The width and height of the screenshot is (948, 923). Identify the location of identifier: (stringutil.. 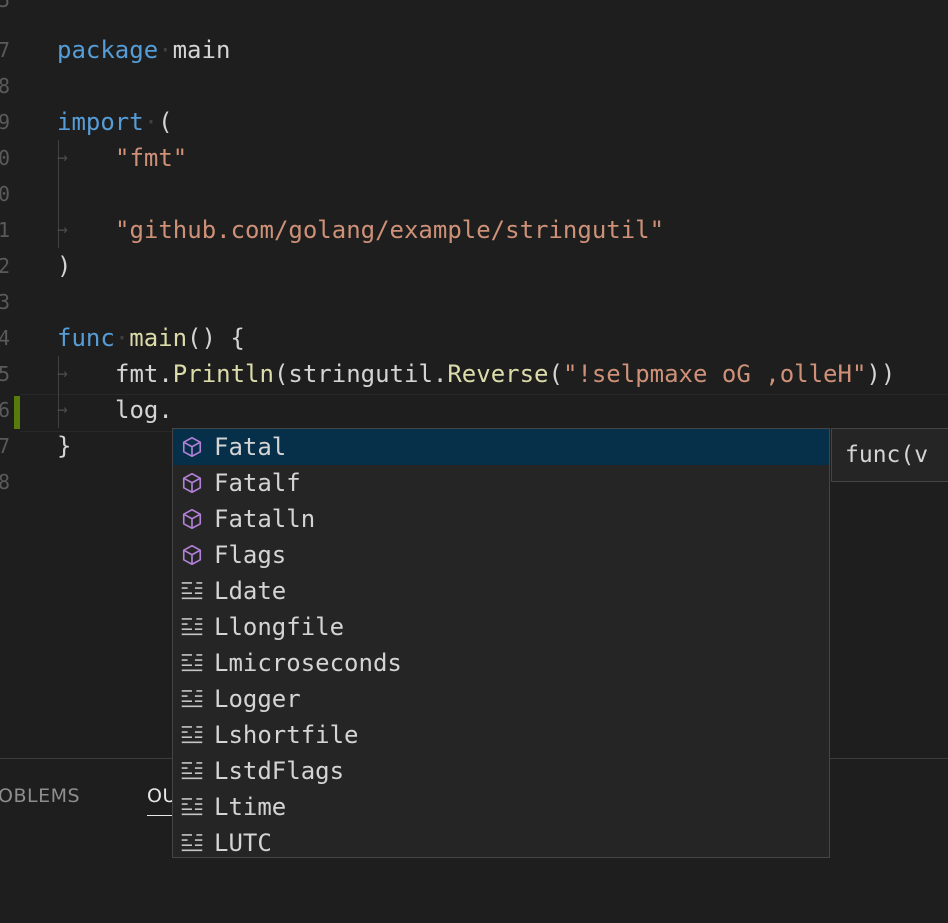
(360, 374).